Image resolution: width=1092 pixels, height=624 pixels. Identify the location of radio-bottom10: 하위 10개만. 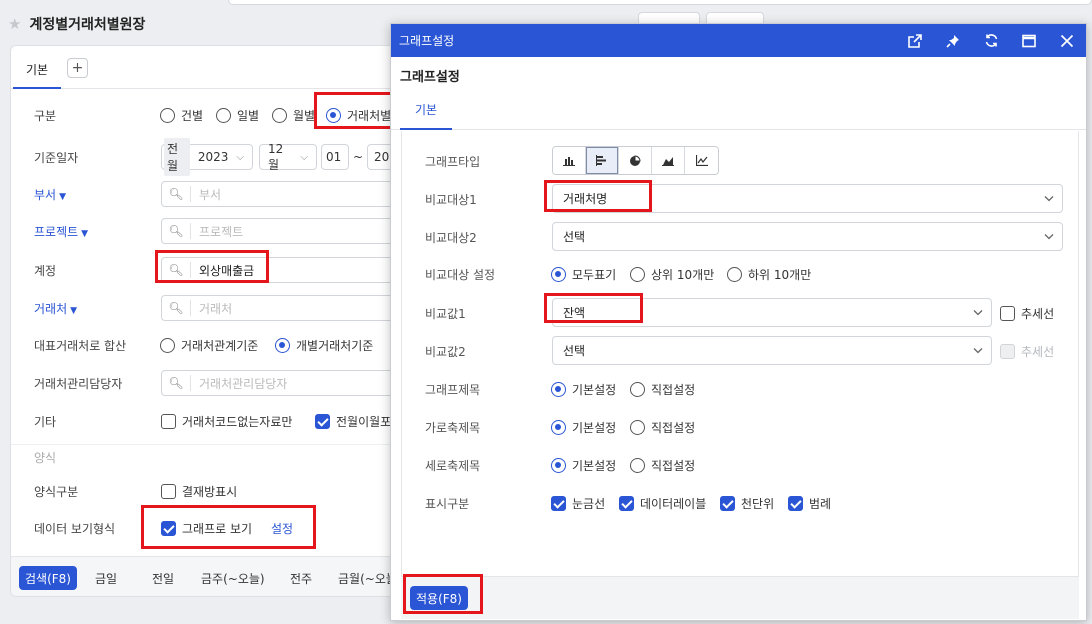
(769, 274).